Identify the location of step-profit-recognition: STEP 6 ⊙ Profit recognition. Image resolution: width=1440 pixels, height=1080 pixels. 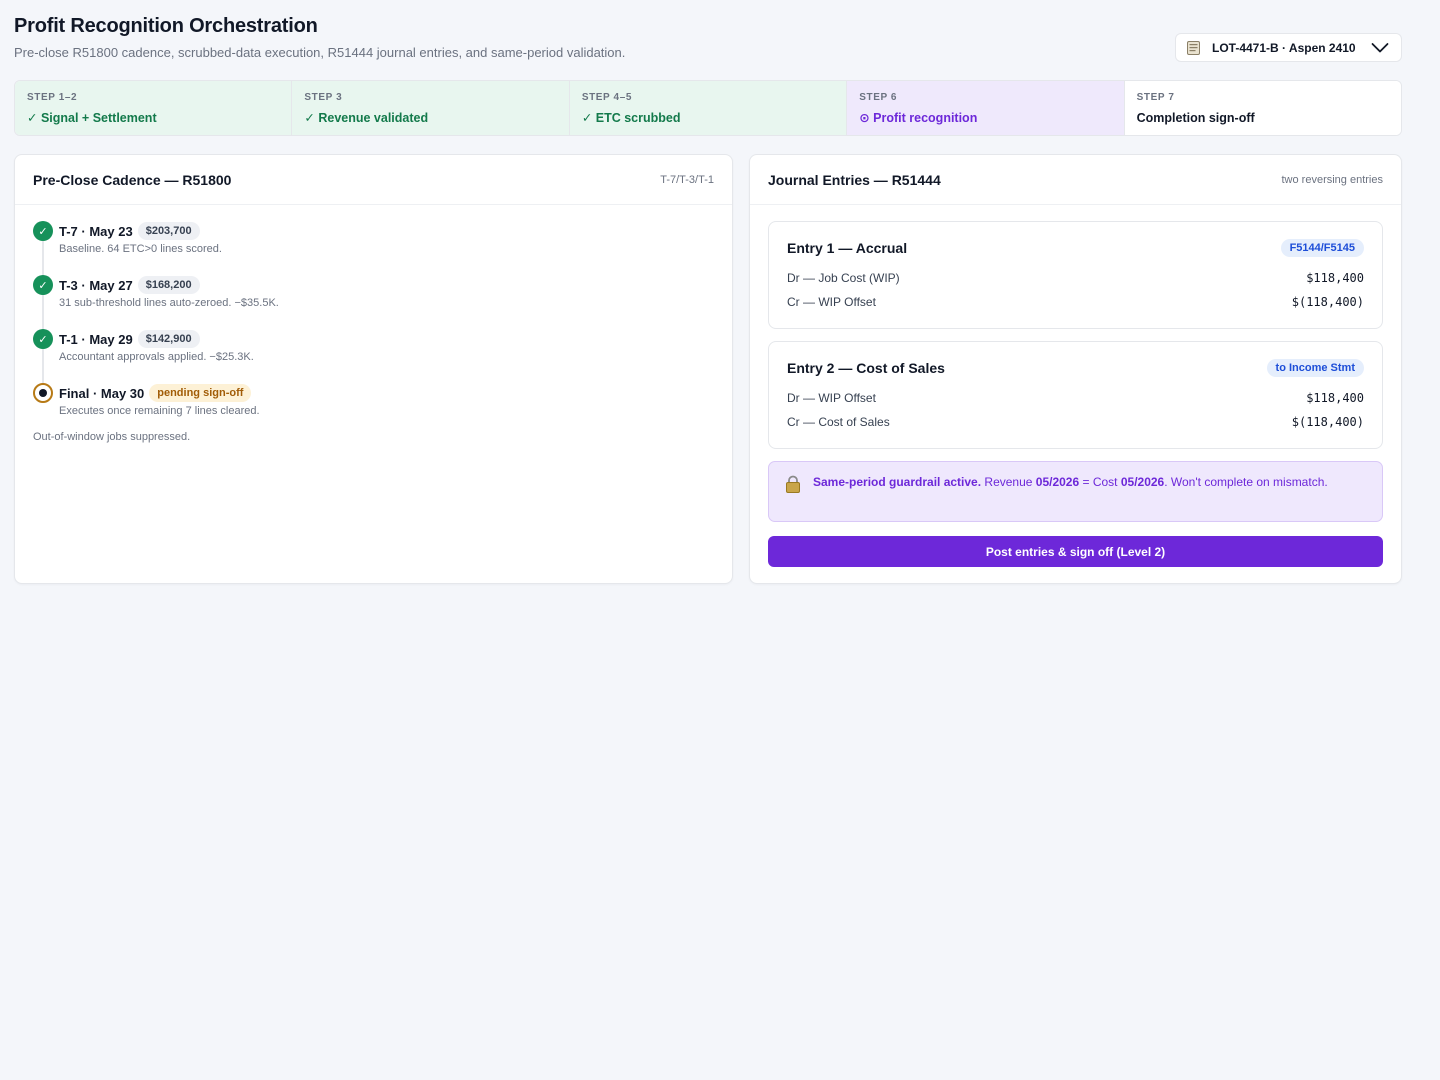
(986, 108).